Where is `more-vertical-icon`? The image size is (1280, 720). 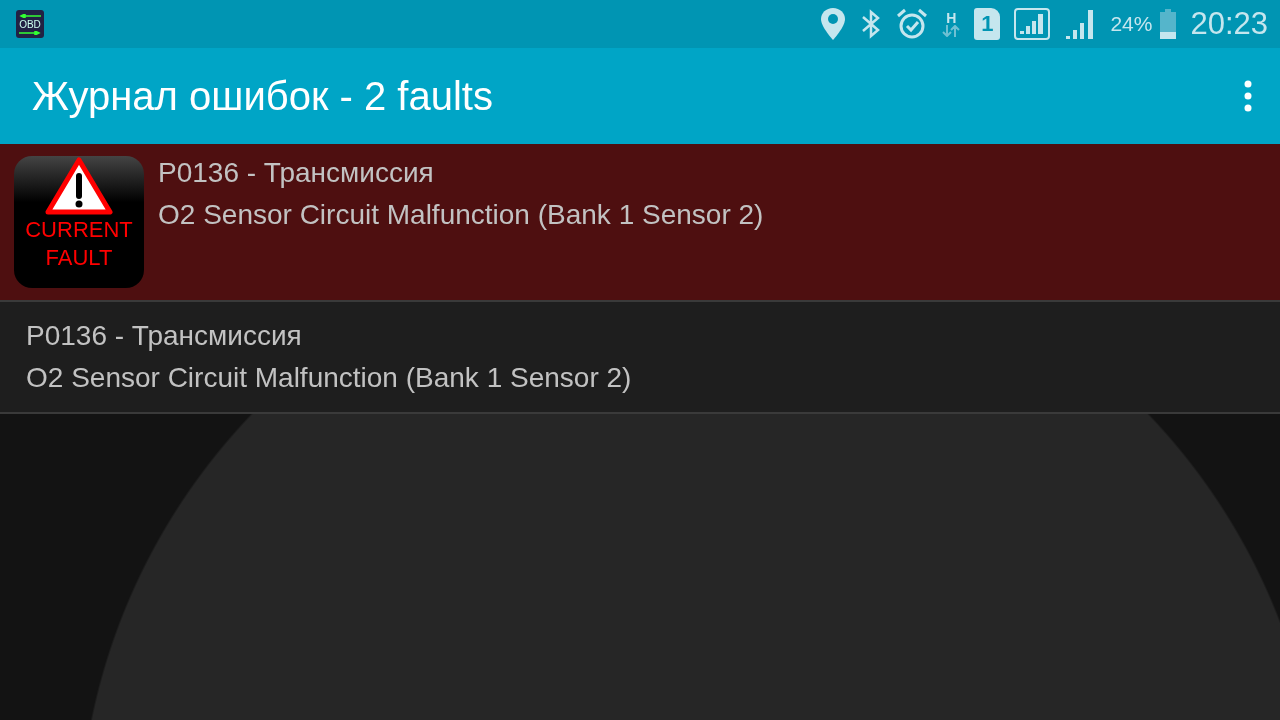
more-vertical-icon is located at coordinates (1248, 96).